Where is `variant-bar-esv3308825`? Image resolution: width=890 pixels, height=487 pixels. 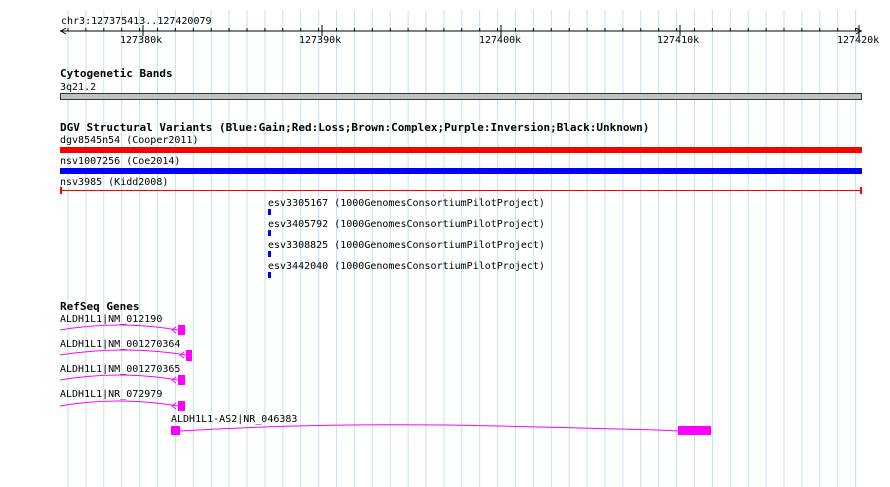 variant-bar-esv3308825 is located at coordinates (269, 254).